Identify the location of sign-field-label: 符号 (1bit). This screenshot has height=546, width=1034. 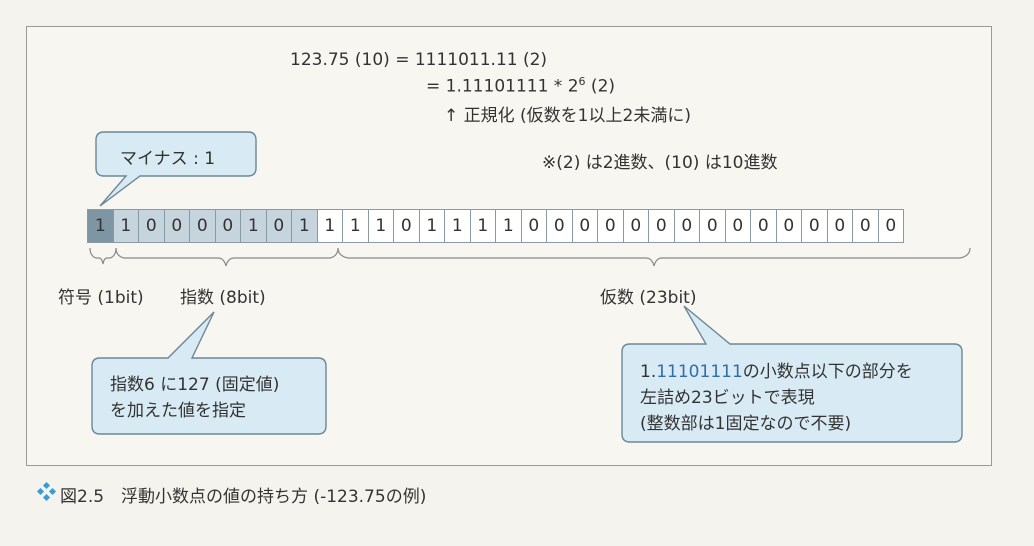
(101, 298).